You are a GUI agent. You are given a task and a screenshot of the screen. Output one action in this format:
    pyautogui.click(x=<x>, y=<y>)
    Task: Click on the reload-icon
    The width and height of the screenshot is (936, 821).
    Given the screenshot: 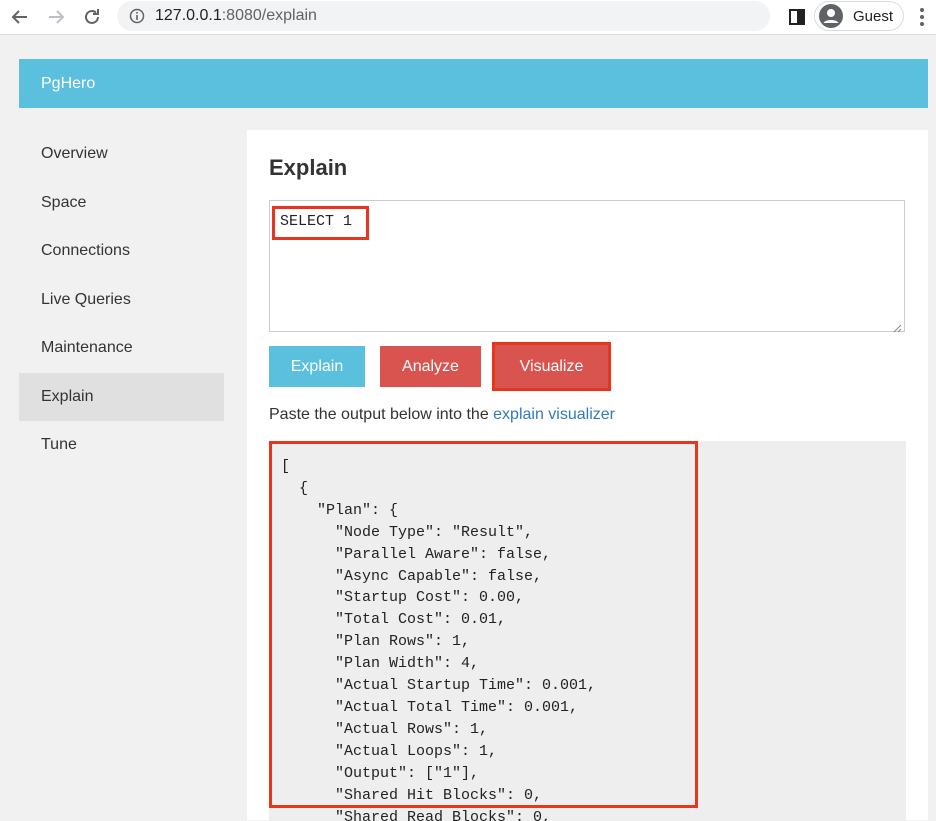 What is the action you would take?
    pyautogui.click(x=92, y=17)
    